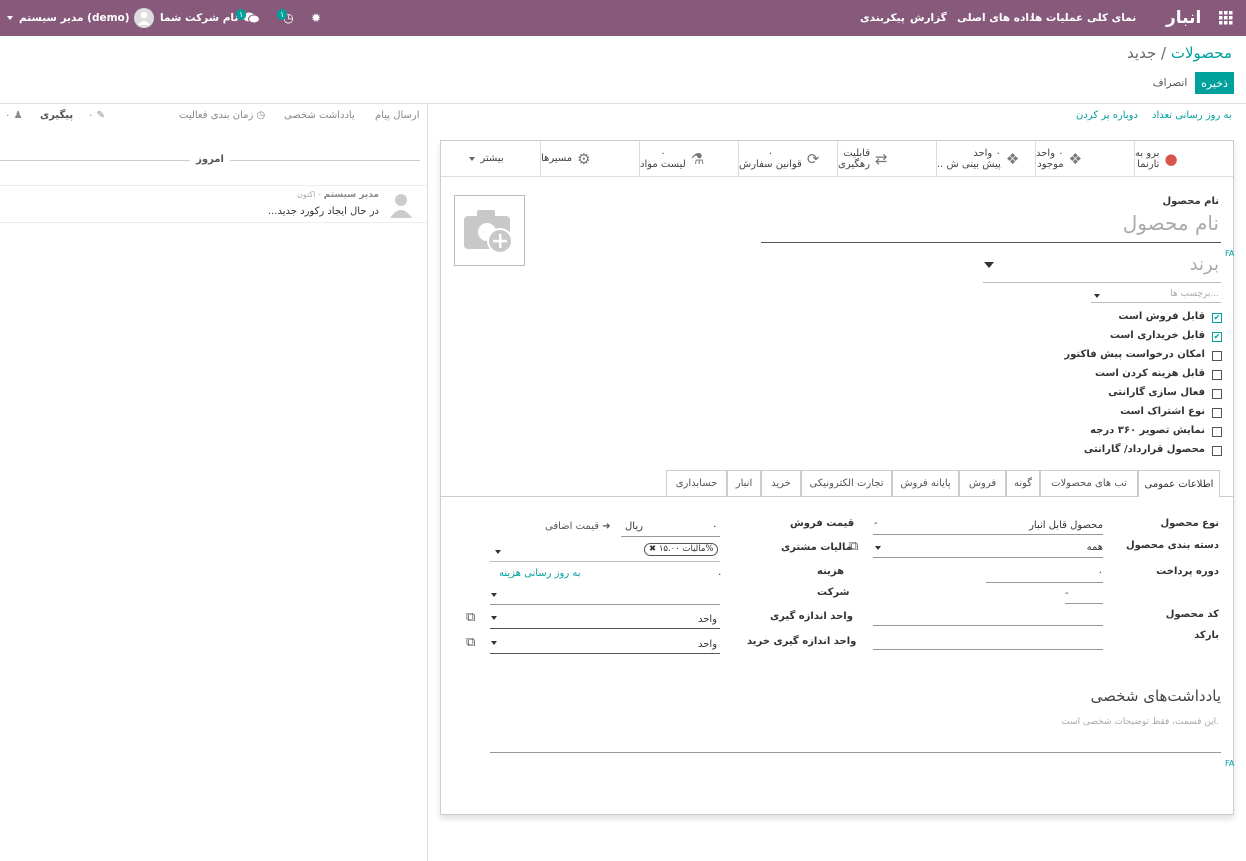 The height and width of the screenshot is (861, 1246). What do you see at coordinates (540, 573) in the screenshot?
I see `update-cost-button: به روز رسانی هزینه` at bounding box center [540, 573].